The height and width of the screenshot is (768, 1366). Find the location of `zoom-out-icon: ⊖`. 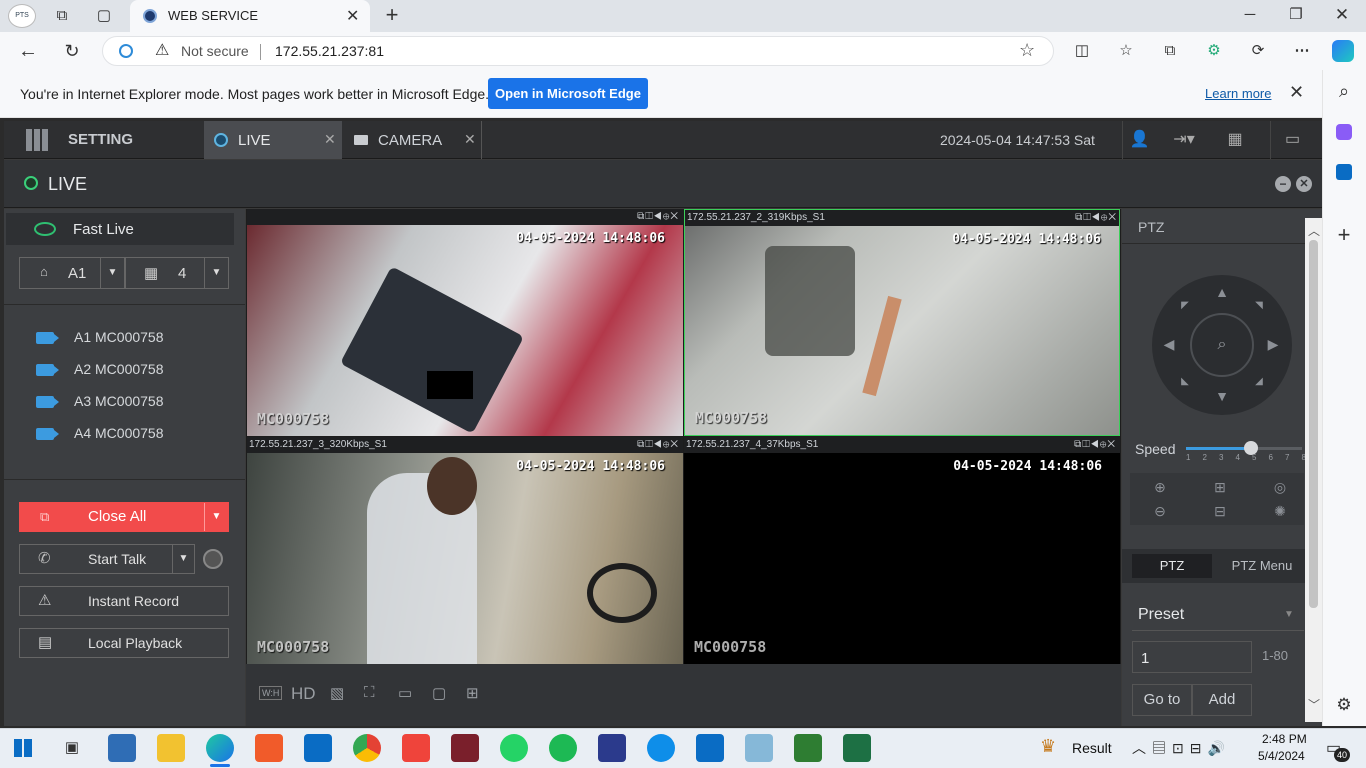

zoom-out-icon: ⊖ is located at coordinates (1160, 511).